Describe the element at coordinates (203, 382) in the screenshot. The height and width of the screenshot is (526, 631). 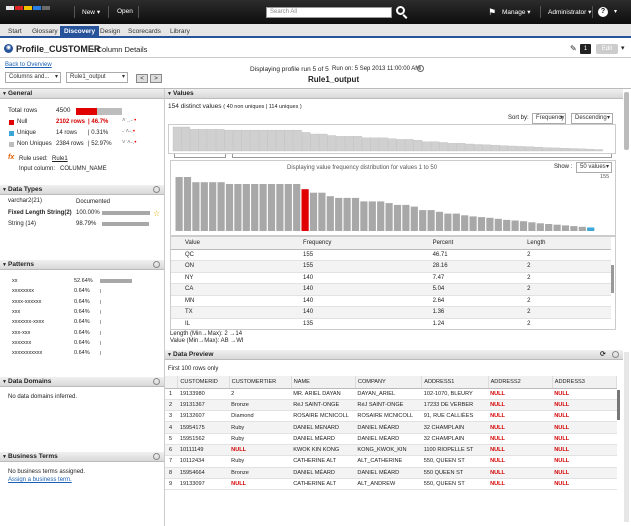
I see `preview-column-header: CUSTOMERID` at that location.